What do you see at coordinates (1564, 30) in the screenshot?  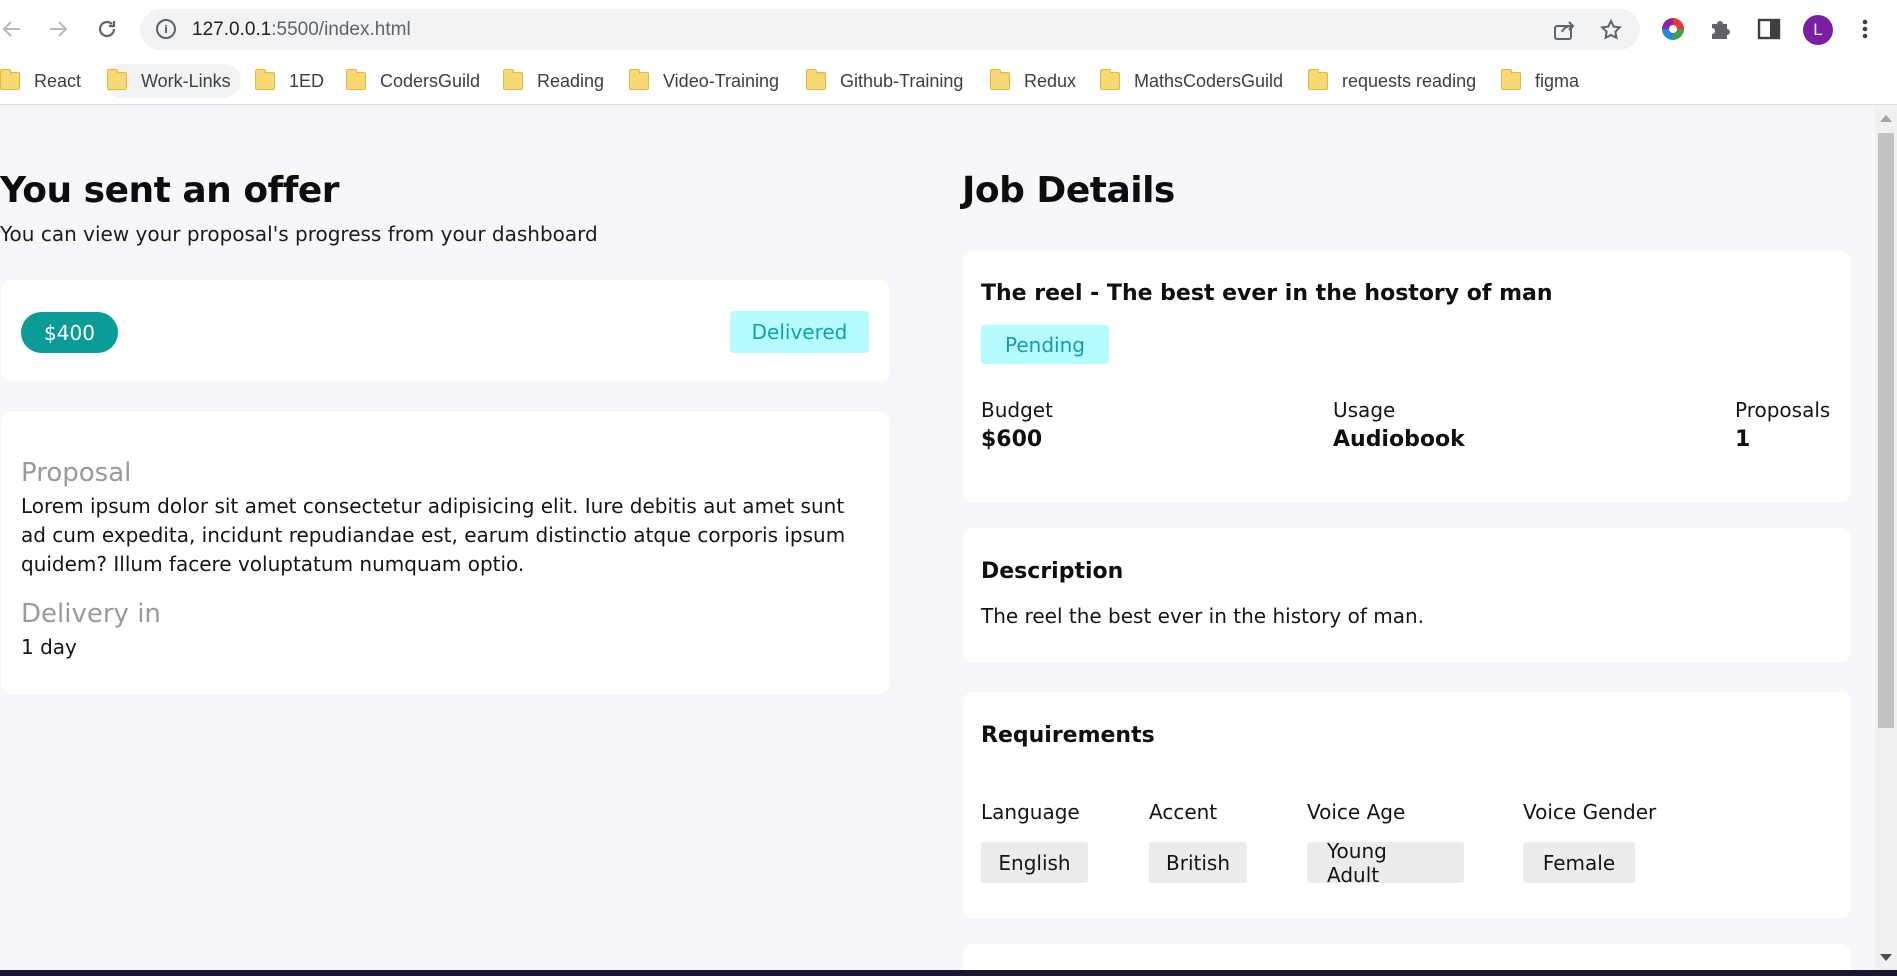 I see `share-icon` at bounding box center [1564, 30].